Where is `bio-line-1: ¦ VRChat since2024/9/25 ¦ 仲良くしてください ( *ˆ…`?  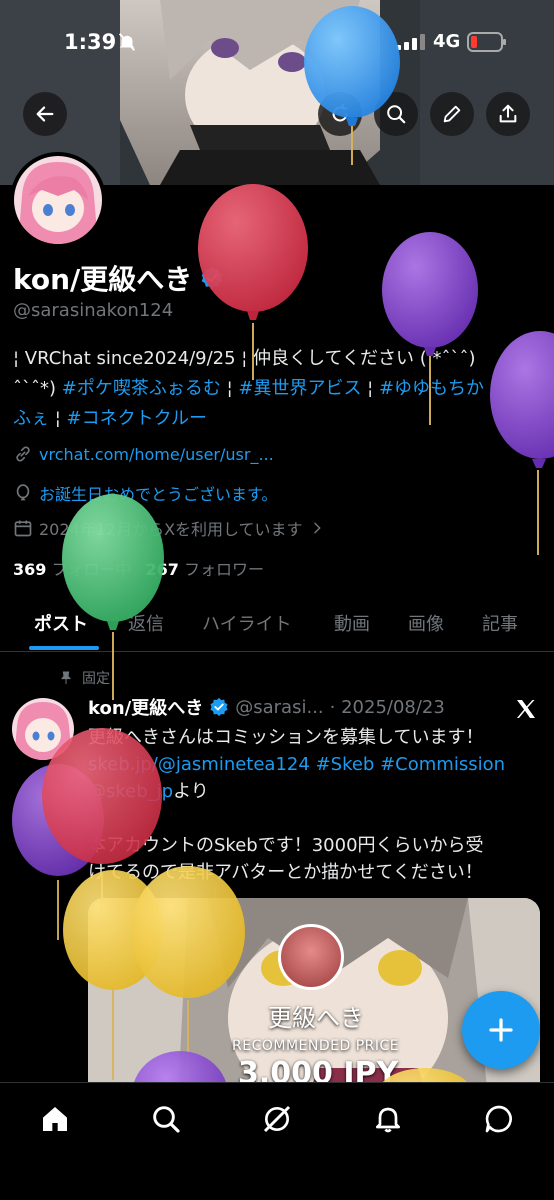
bio-line-1: ¦ VRChat since2024/9/25 ¦ 仲良くしてください ( *ˆ… is located at coordinates (244, 358).